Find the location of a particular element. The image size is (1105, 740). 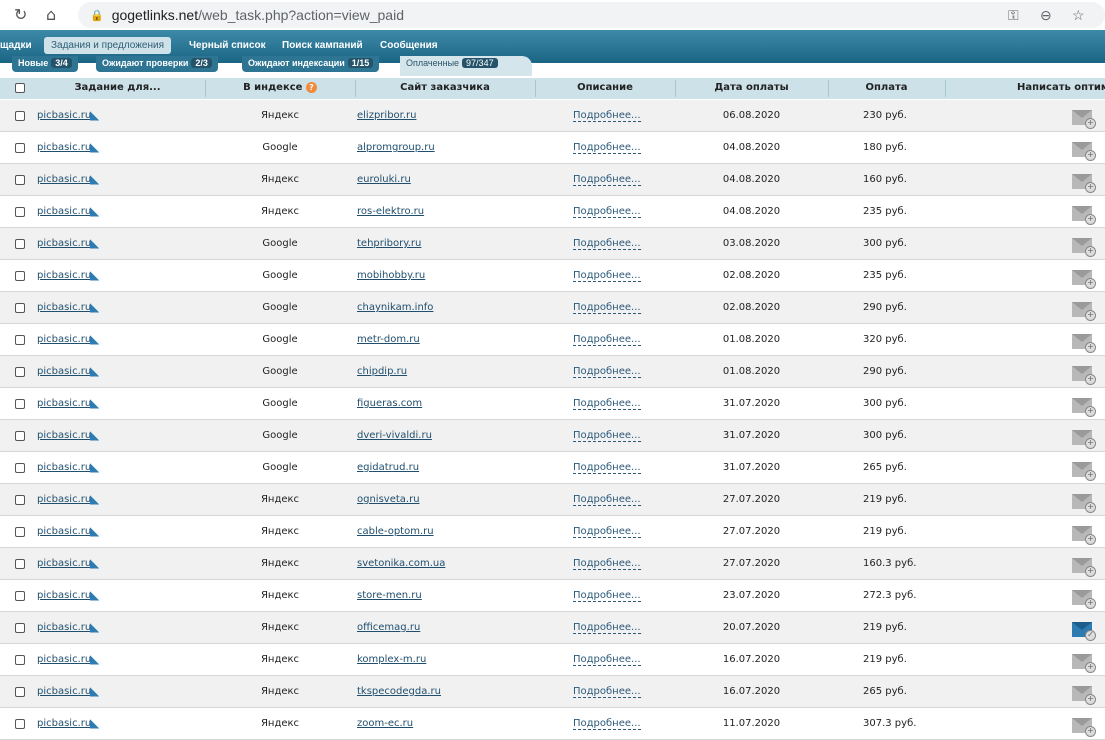

customer-site-link: tehpribory.ru is located at coordinates (389, 243).